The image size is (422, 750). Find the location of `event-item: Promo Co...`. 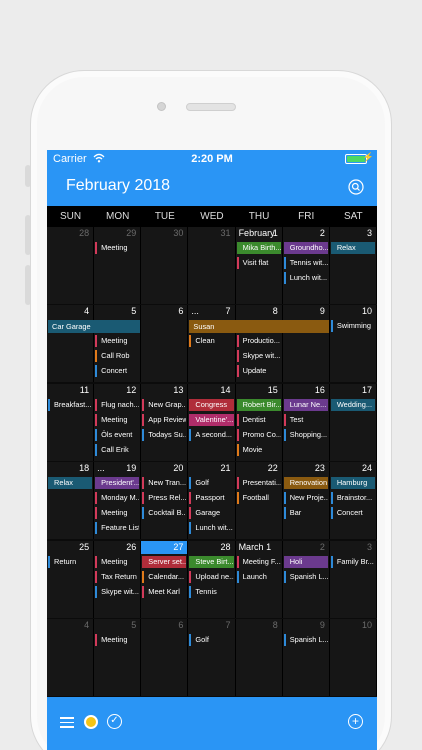

event-item: Promo Co... is located at coordinates (258, 434).